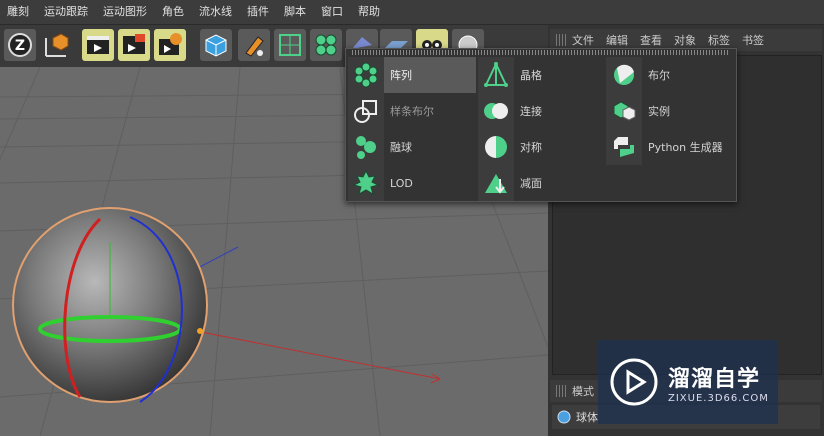 The width and height of the screenshot is (824, 436). Describe the element at coordinates (401, 183) in the screenshot. I see `menu-item-label: LOD` at that location.